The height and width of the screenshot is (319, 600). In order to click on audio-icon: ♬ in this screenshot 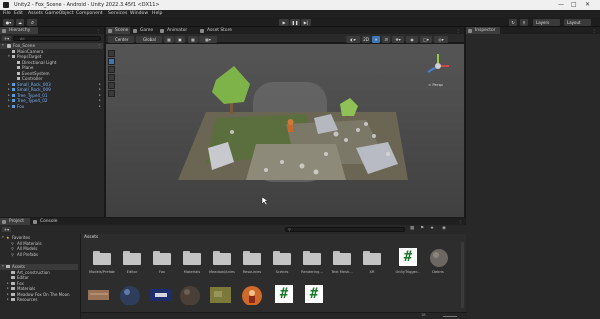, I will do `click(386, 39)`.